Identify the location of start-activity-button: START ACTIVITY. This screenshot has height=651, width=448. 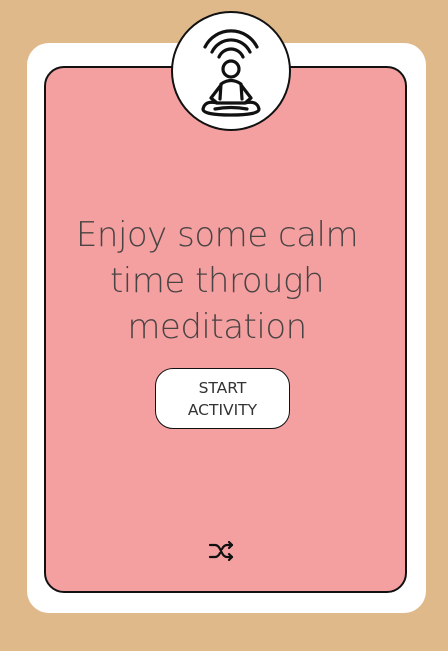
(222, 398).